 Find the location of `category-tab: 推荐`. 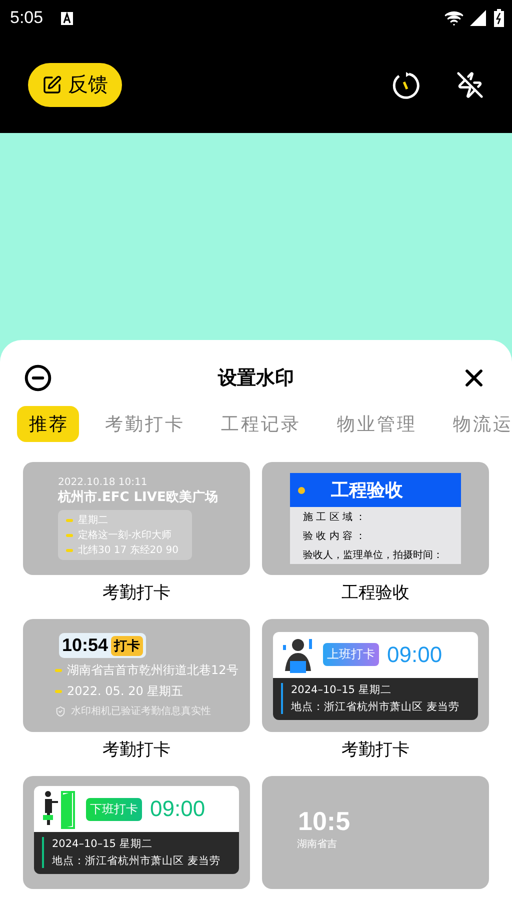

category-tab: 推荐 is located at coordinates (48, 424).